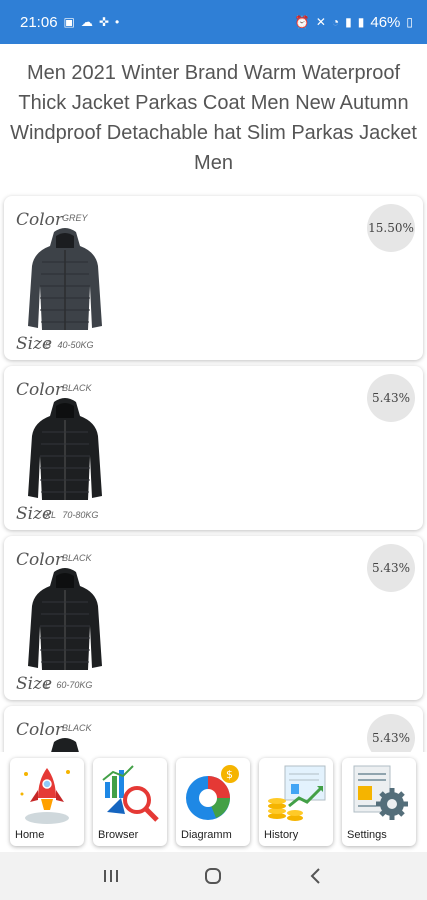 This screenshot has height=900, width=427. Describe the element at coordinates (69, 345) in the screenshot. I see `size-value: S 40-50KG` at that location.